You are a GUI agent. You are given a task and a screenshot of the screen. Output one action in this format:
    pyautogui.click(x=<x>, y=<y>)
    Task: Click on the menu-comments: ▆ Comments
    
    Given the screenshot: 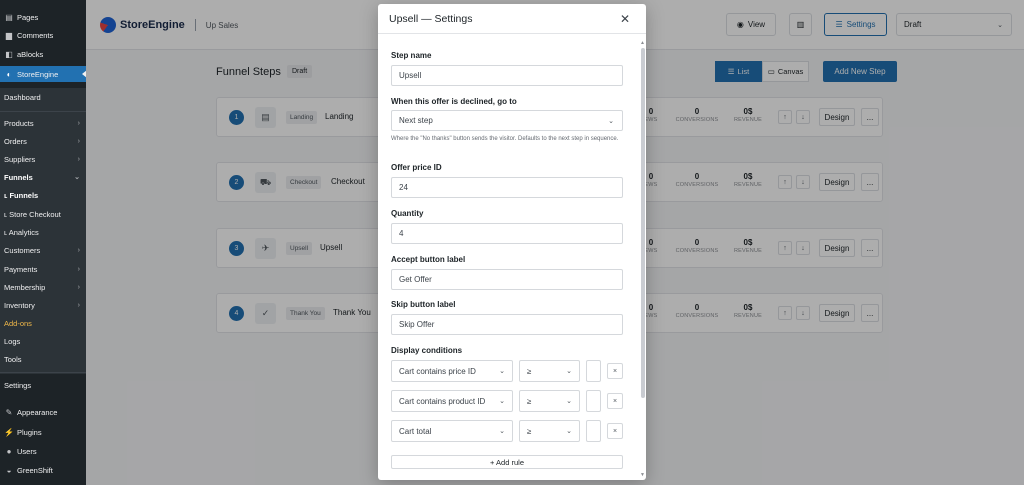 What is the action you would take?
    pyautogui.click(x=43, y=35)
    